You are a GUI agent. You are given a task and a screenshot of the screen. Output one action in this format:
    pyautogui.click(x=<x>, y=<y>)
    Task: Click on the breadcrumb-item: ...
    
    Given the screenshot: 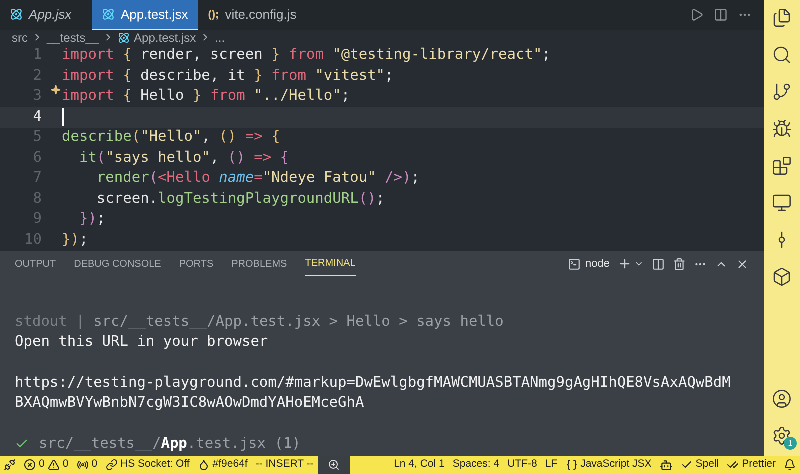 What is the action you would take?
    pyautogui.click(x=220, y=37)
    